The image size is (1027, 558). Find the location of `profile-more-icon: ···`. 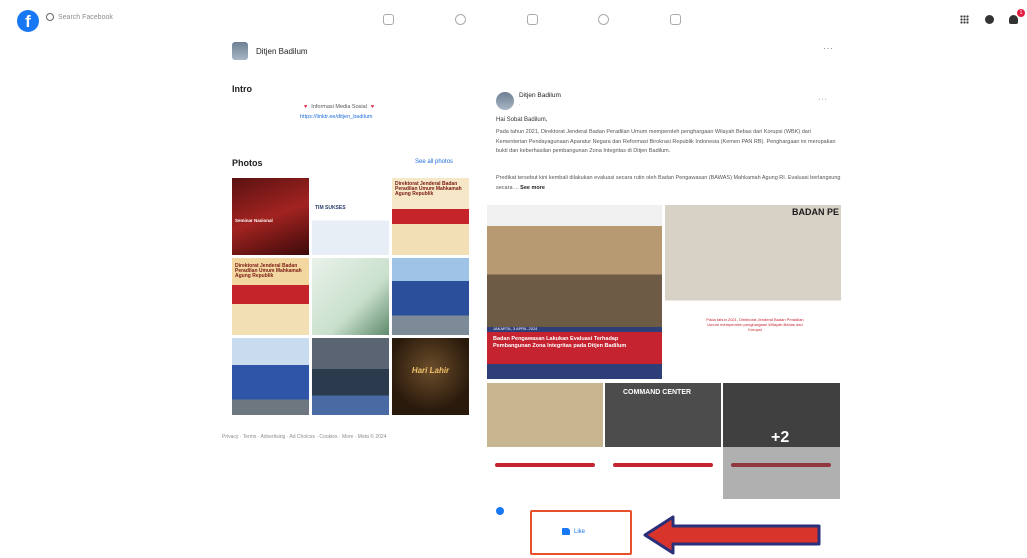

profile-more-icon: ··· is located at coordinates (828, 48).